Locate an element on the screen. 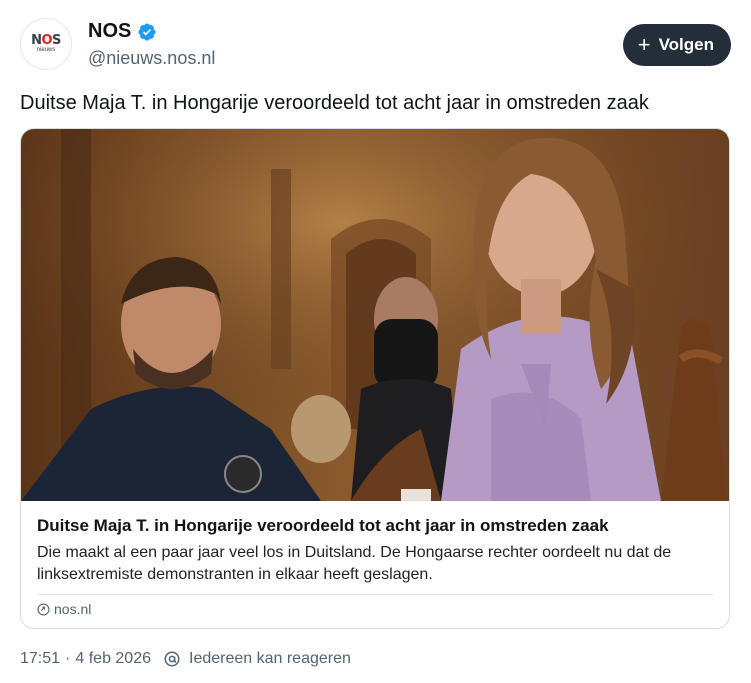 This screenshot has width=751, height=683. follow-button: + Volgen is located at coordinates (676, 45).